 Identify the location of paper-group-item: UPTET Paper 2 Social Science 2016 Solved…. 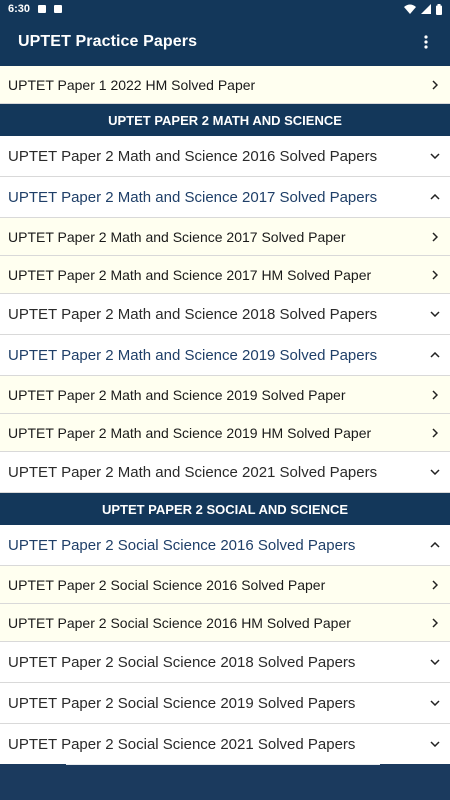
(225, 545).